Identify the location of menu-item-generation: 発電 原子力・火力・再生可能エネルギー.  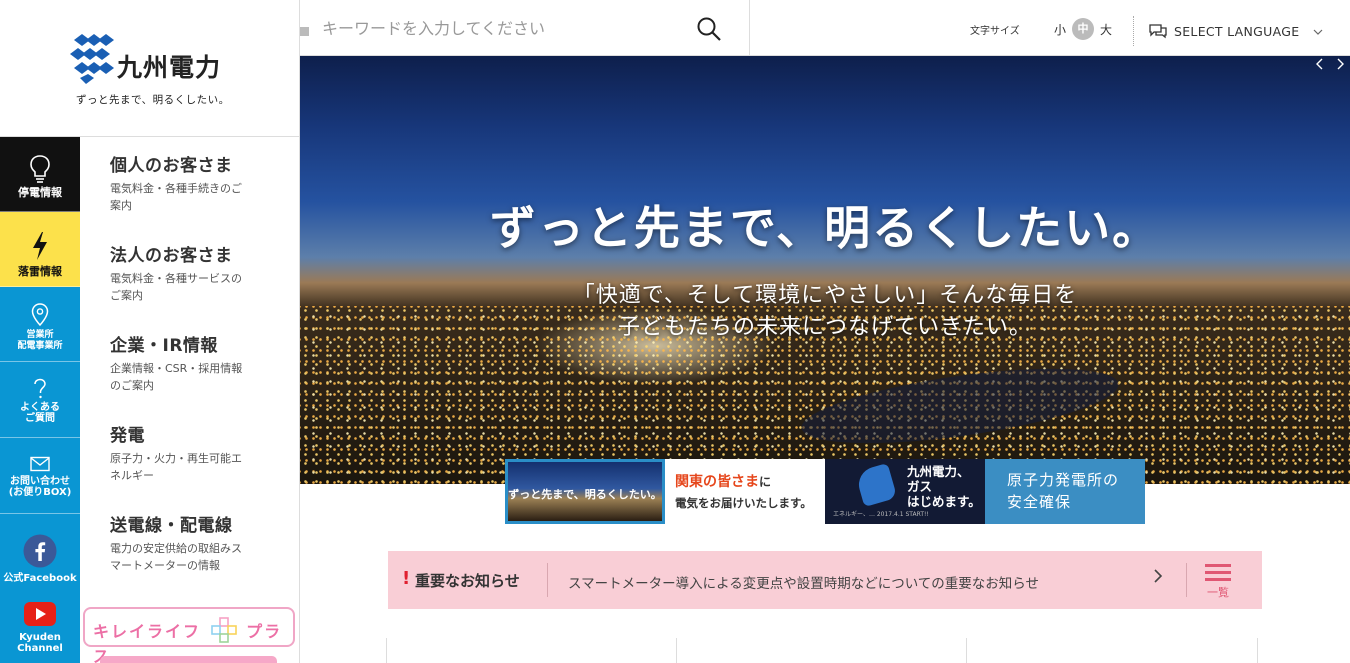
(200, 452).